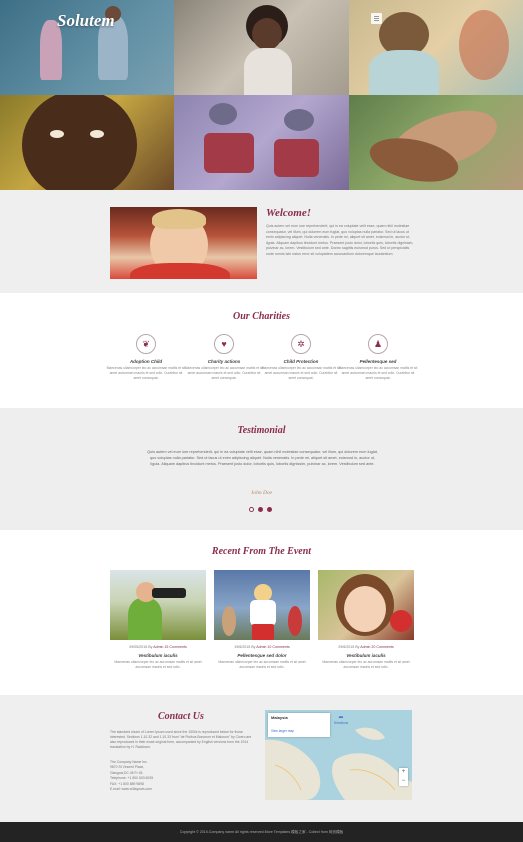 The height and width of the screenshot is (842, 523). Describe the element at coordinates (436, 142) in the screenshot. I see `hero-photo-holding-hands` at that location.